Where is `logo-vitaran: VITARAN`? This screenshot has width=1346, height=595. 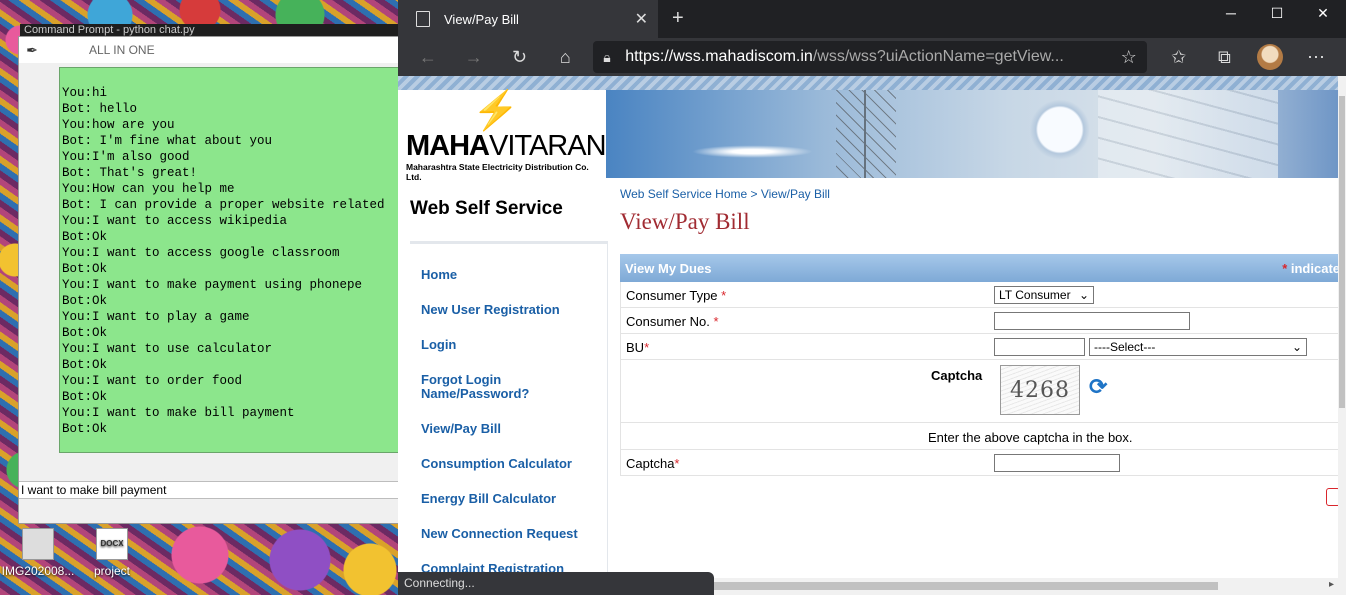 logo-vitaran: VITARAN is located at coordinates (548, 146).